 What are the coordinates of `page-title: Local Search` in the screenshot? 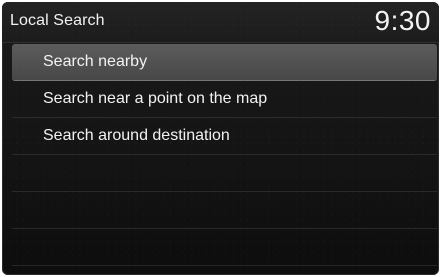 It's located at (57, 20).